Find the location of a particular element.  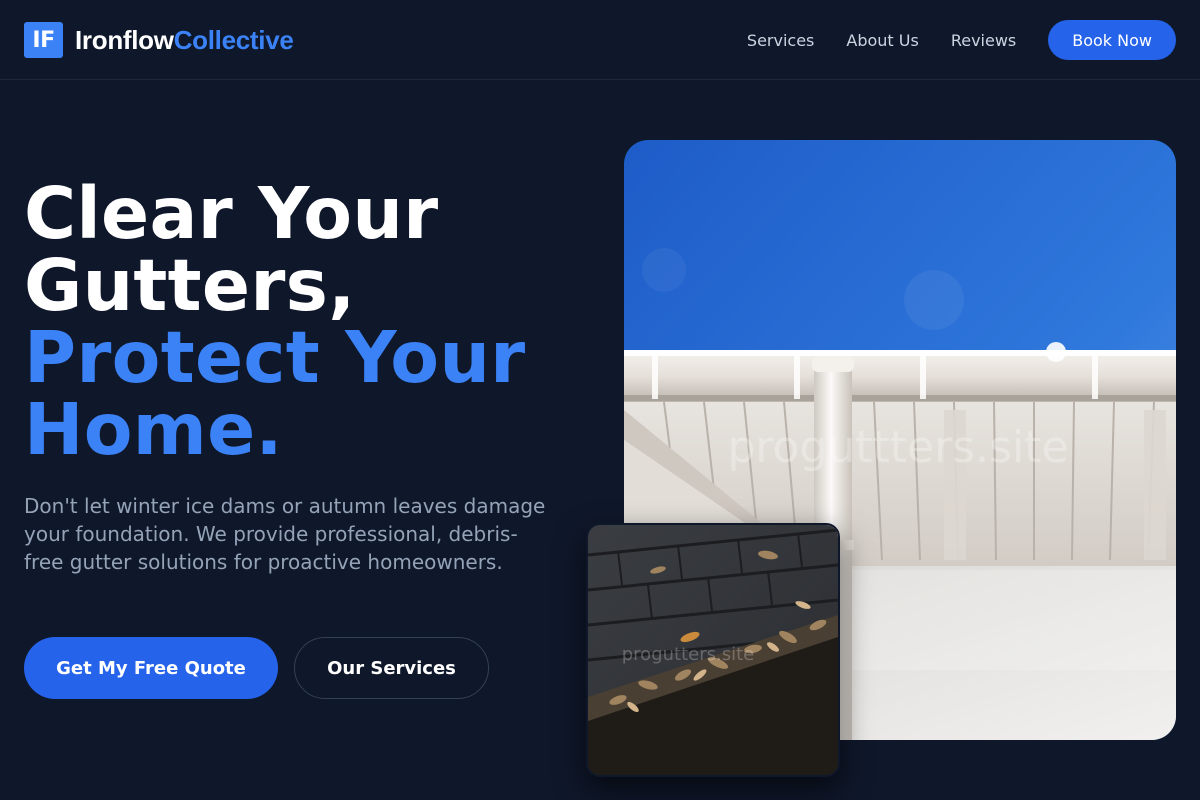

hero-title-line-2: Gutters, is located at coordinates (190, 285).